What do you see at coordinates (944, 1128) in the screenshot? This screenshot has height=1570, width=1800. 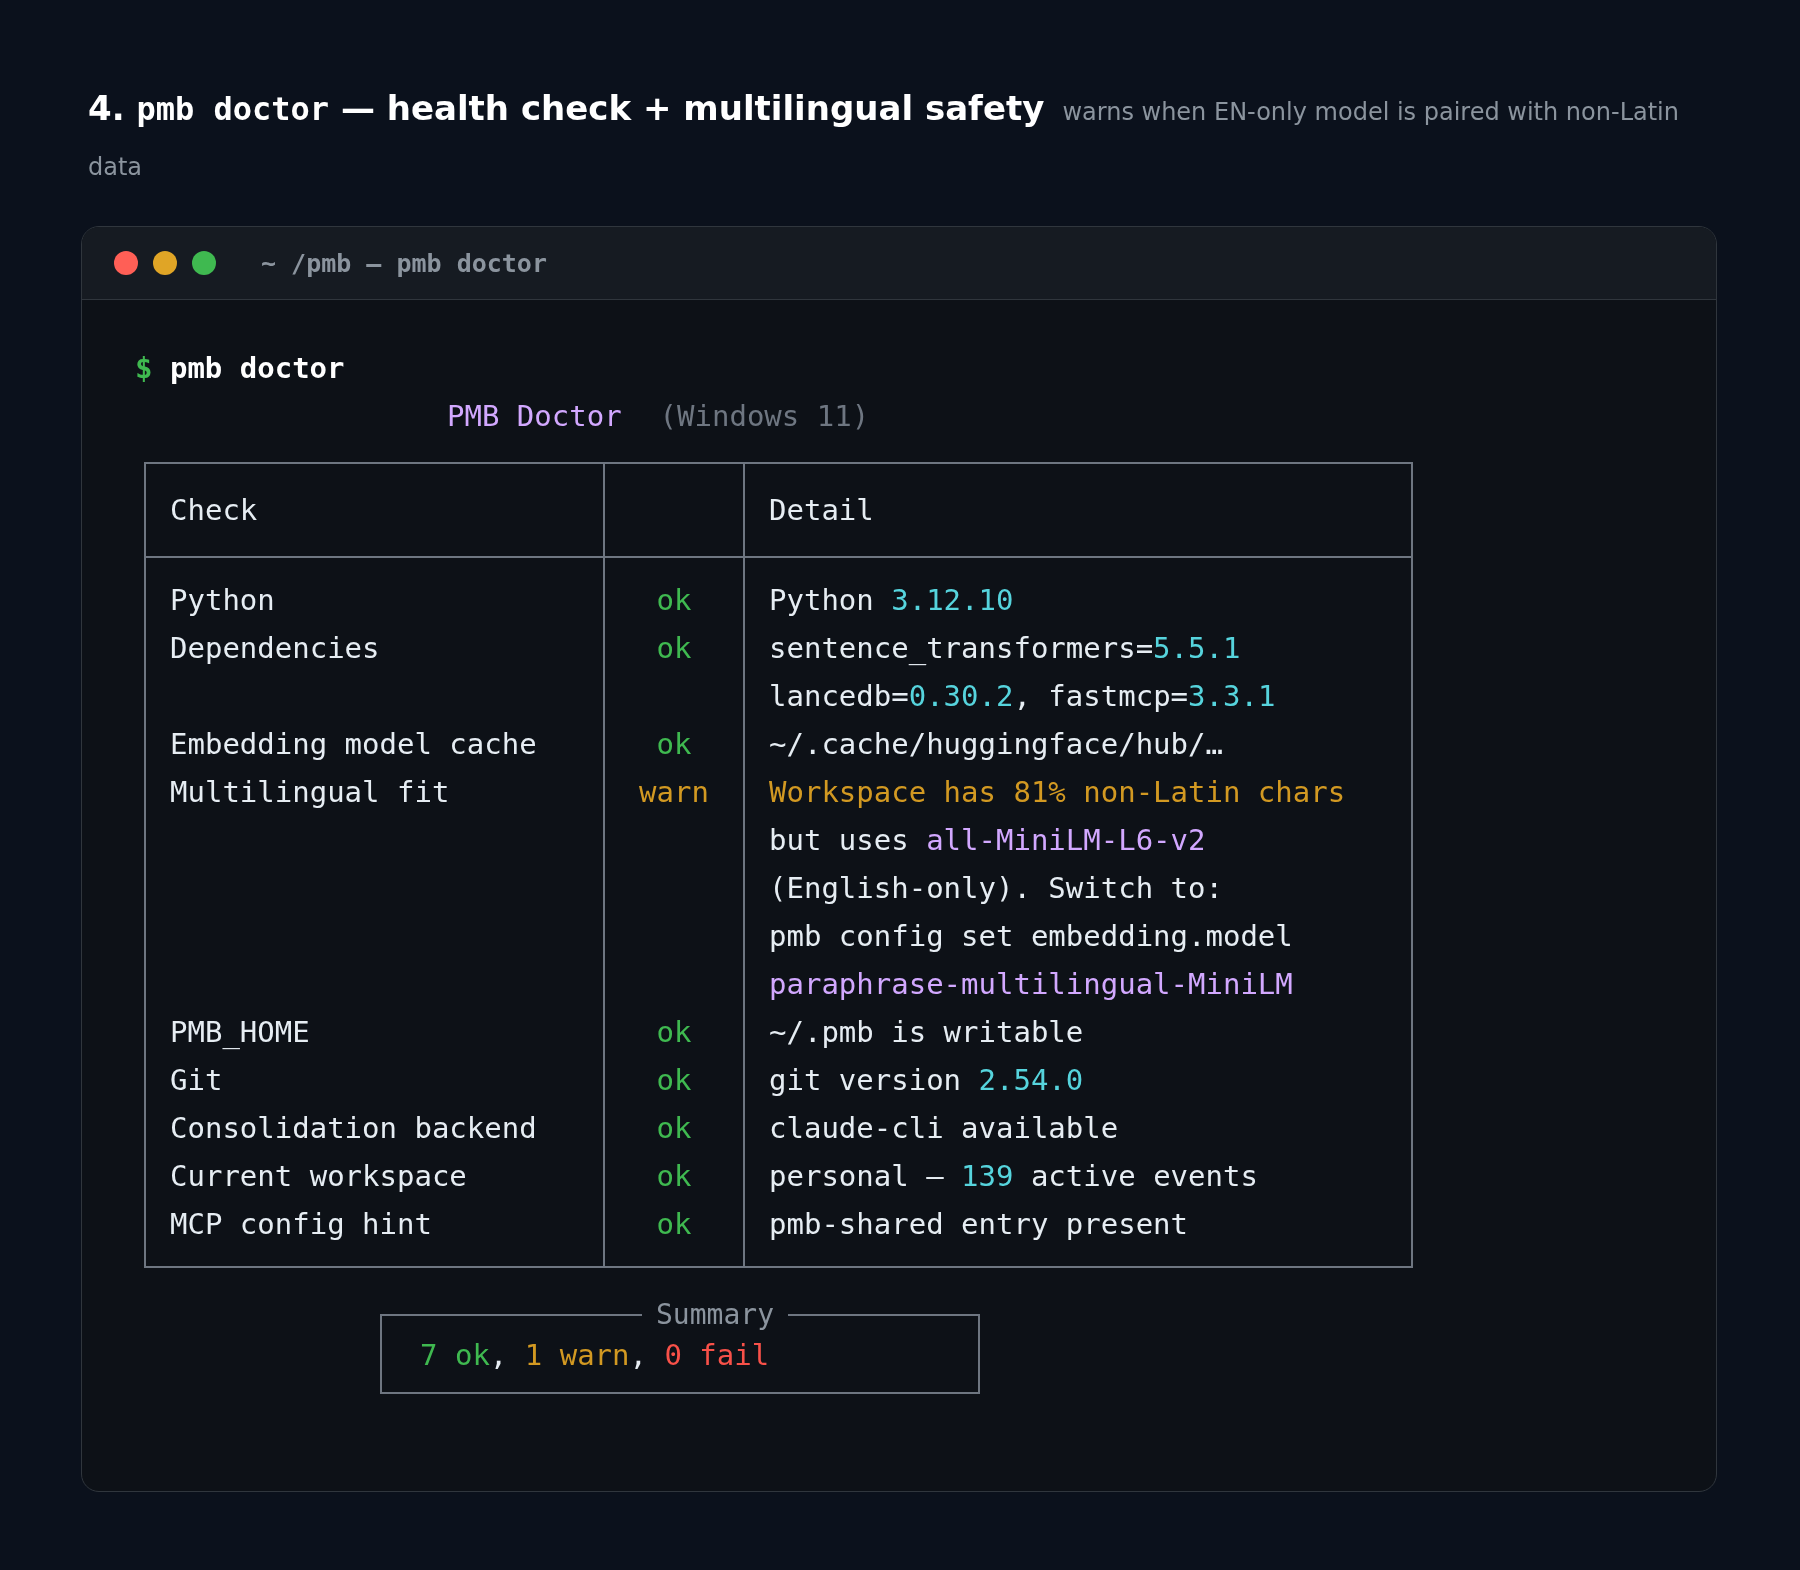 I see `detail-text: claude-cli available` at bounding box center [944, 1128].